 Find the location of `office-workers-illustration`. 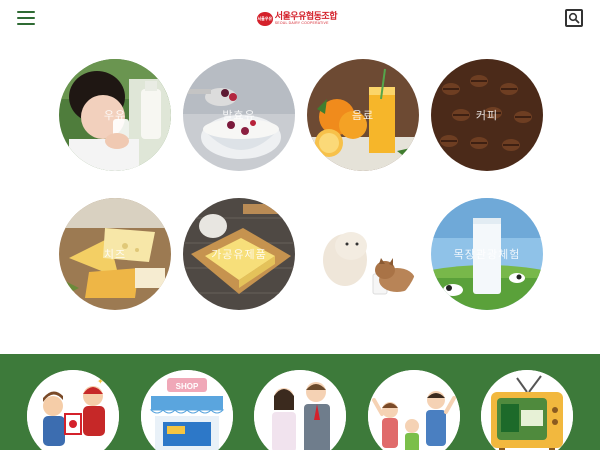

office-workers-illustration is located at coordinates (300, 410).